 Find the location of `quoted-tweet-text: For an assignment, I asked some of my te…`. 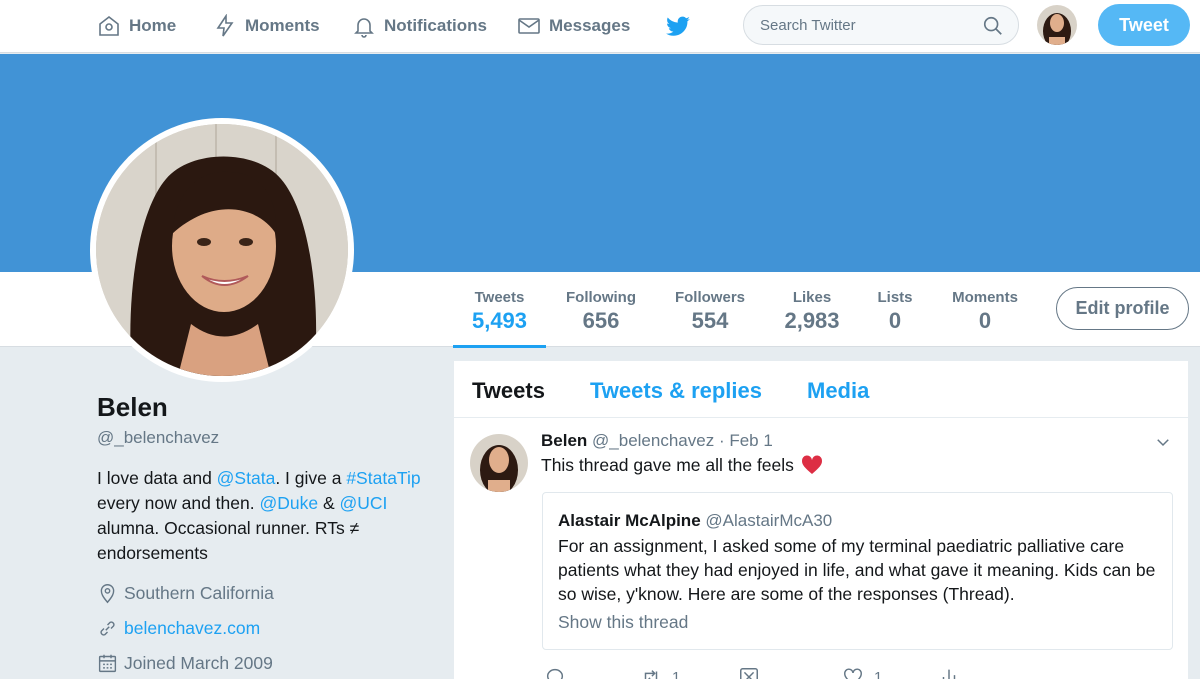

quoted-tweet-text: For an assignment, I asked some of my te… is located at coordinates (857, 570).